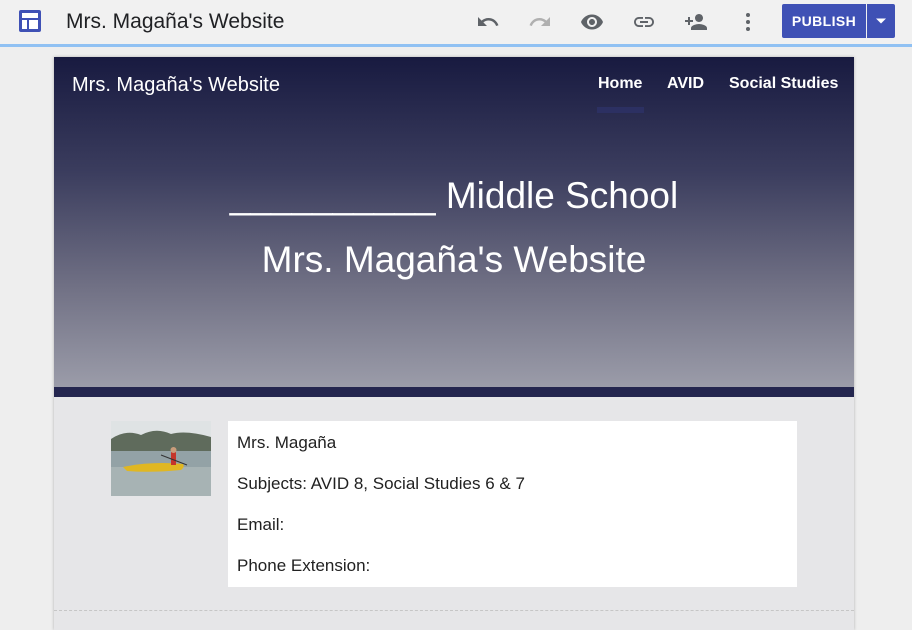  Describe the element at coordinates (454, 196) in the screenshot. I see `hero-school-name: __________ Middle School` at that location.